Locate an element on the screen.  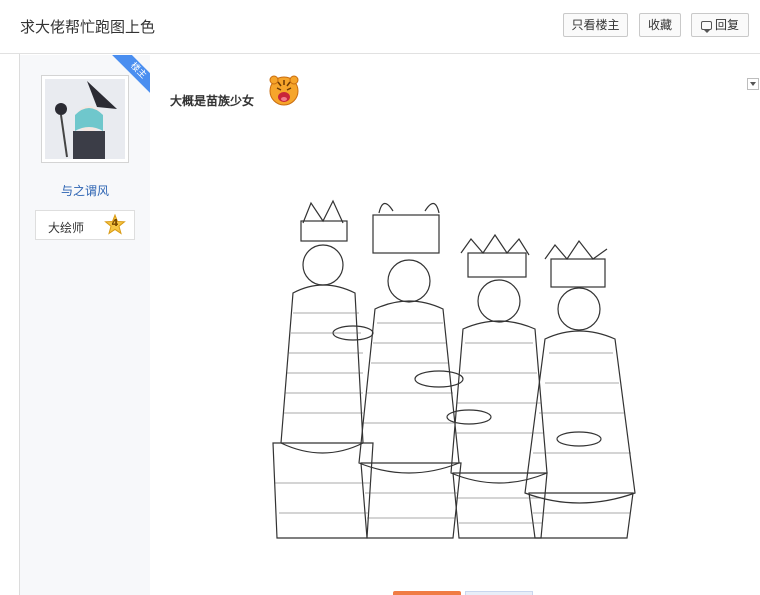
rank-title: 大绘师 is located at coordinates (66, 228).